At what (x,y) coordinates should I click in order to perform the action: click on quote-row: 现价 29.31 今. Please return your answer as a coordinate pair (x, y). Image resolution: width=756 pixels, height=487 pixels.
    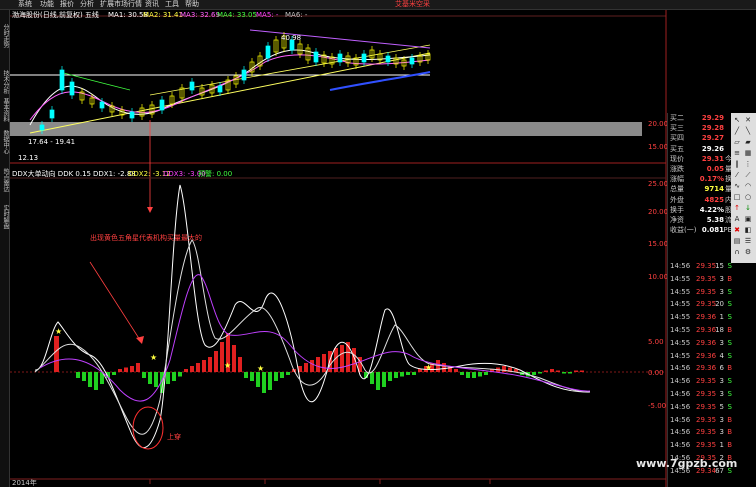
    Looking at the image, I should click on (700, 159).